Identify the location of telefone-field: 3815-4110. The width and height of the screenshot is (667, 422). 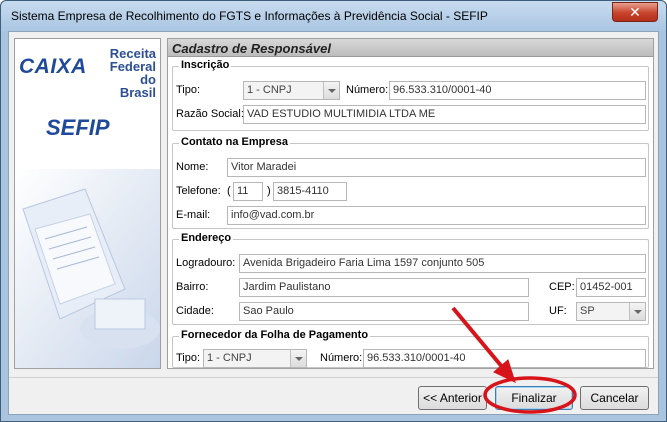
(310, 191).